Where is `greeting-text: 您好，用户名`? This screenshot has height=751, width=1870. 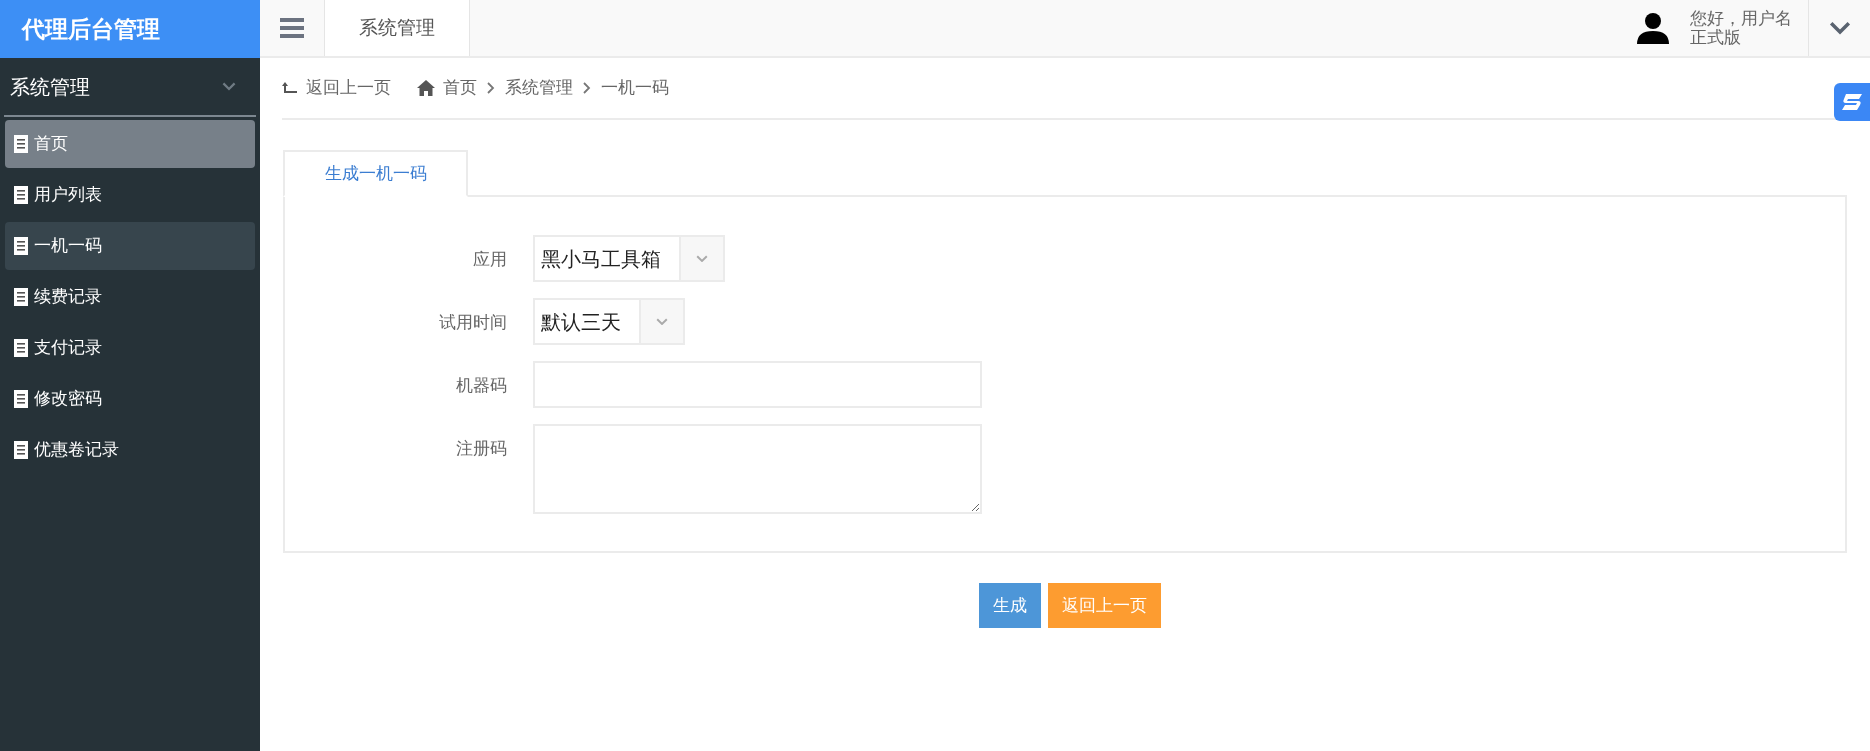 greeting-text: 您好，用户名 is located at coordinates (1741, 18).